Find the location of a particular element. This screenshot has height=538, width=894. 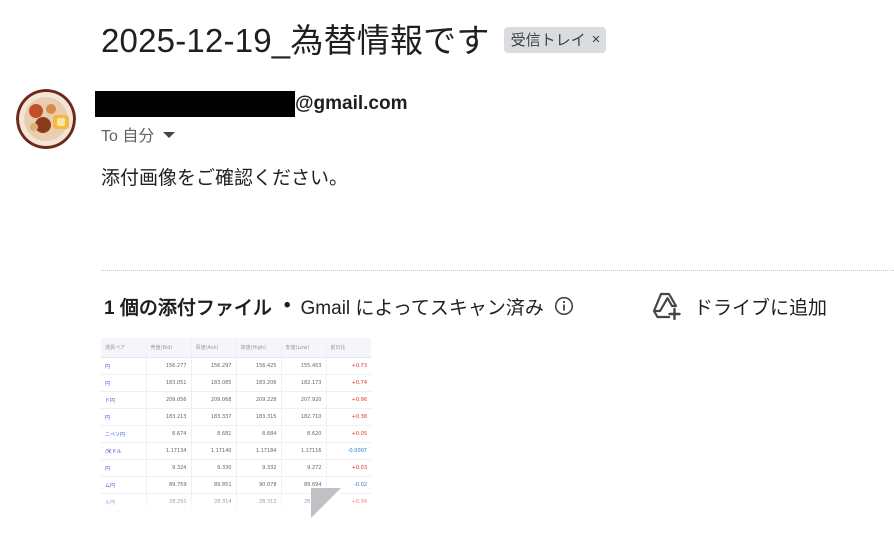

preview-header-cell: 買値(Ask) is located at coordinates (214, 348).